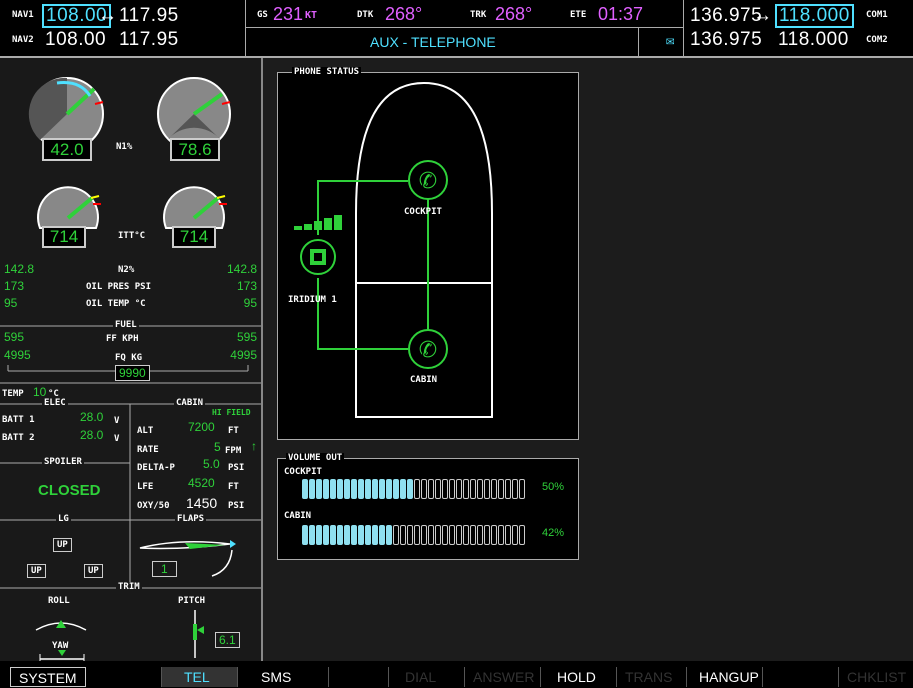 The width and height of the screenshot is (913, 688). Describe the element at coordinates (153, 506) in the screenshot. I see `oxy-label: OXY/50` at that location.